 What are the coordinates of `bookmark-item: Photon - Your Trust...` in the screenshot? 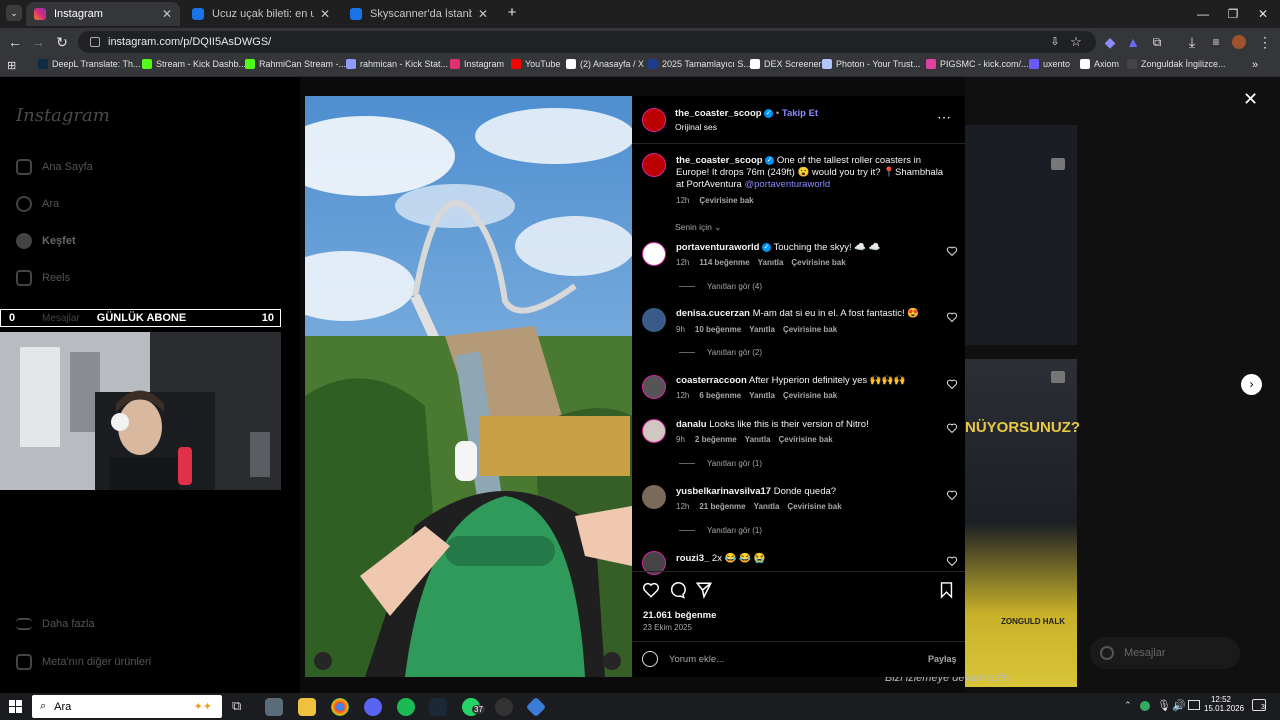 It's located at (871, 64).